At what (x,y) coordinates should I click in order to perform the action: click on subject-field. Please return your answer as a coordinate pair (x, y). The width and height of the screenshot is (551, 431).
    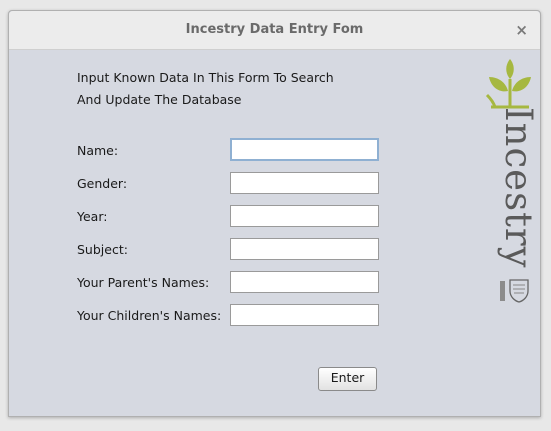
    Looking at the image, I should click on (304, 249).